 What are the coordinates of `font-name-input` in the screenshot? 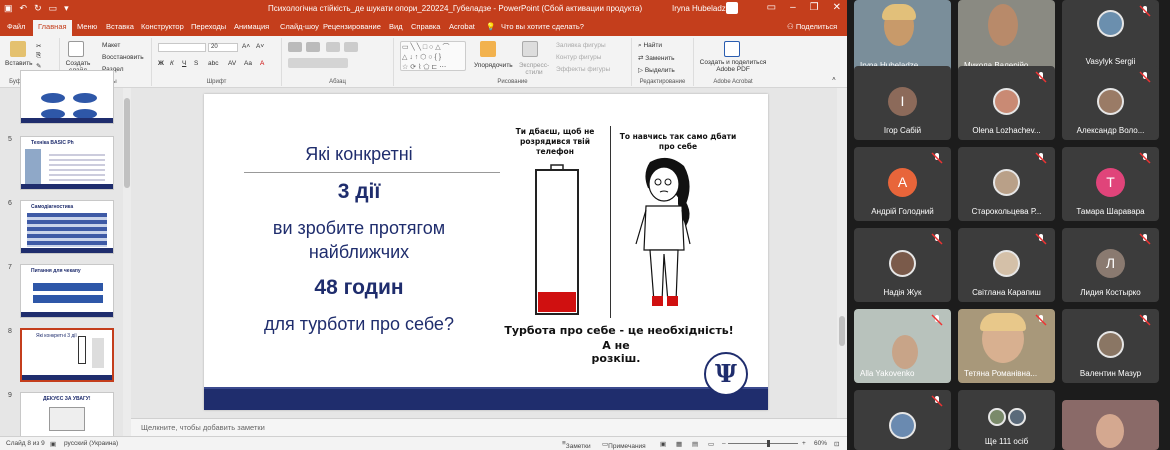 It's located at (182, 47).